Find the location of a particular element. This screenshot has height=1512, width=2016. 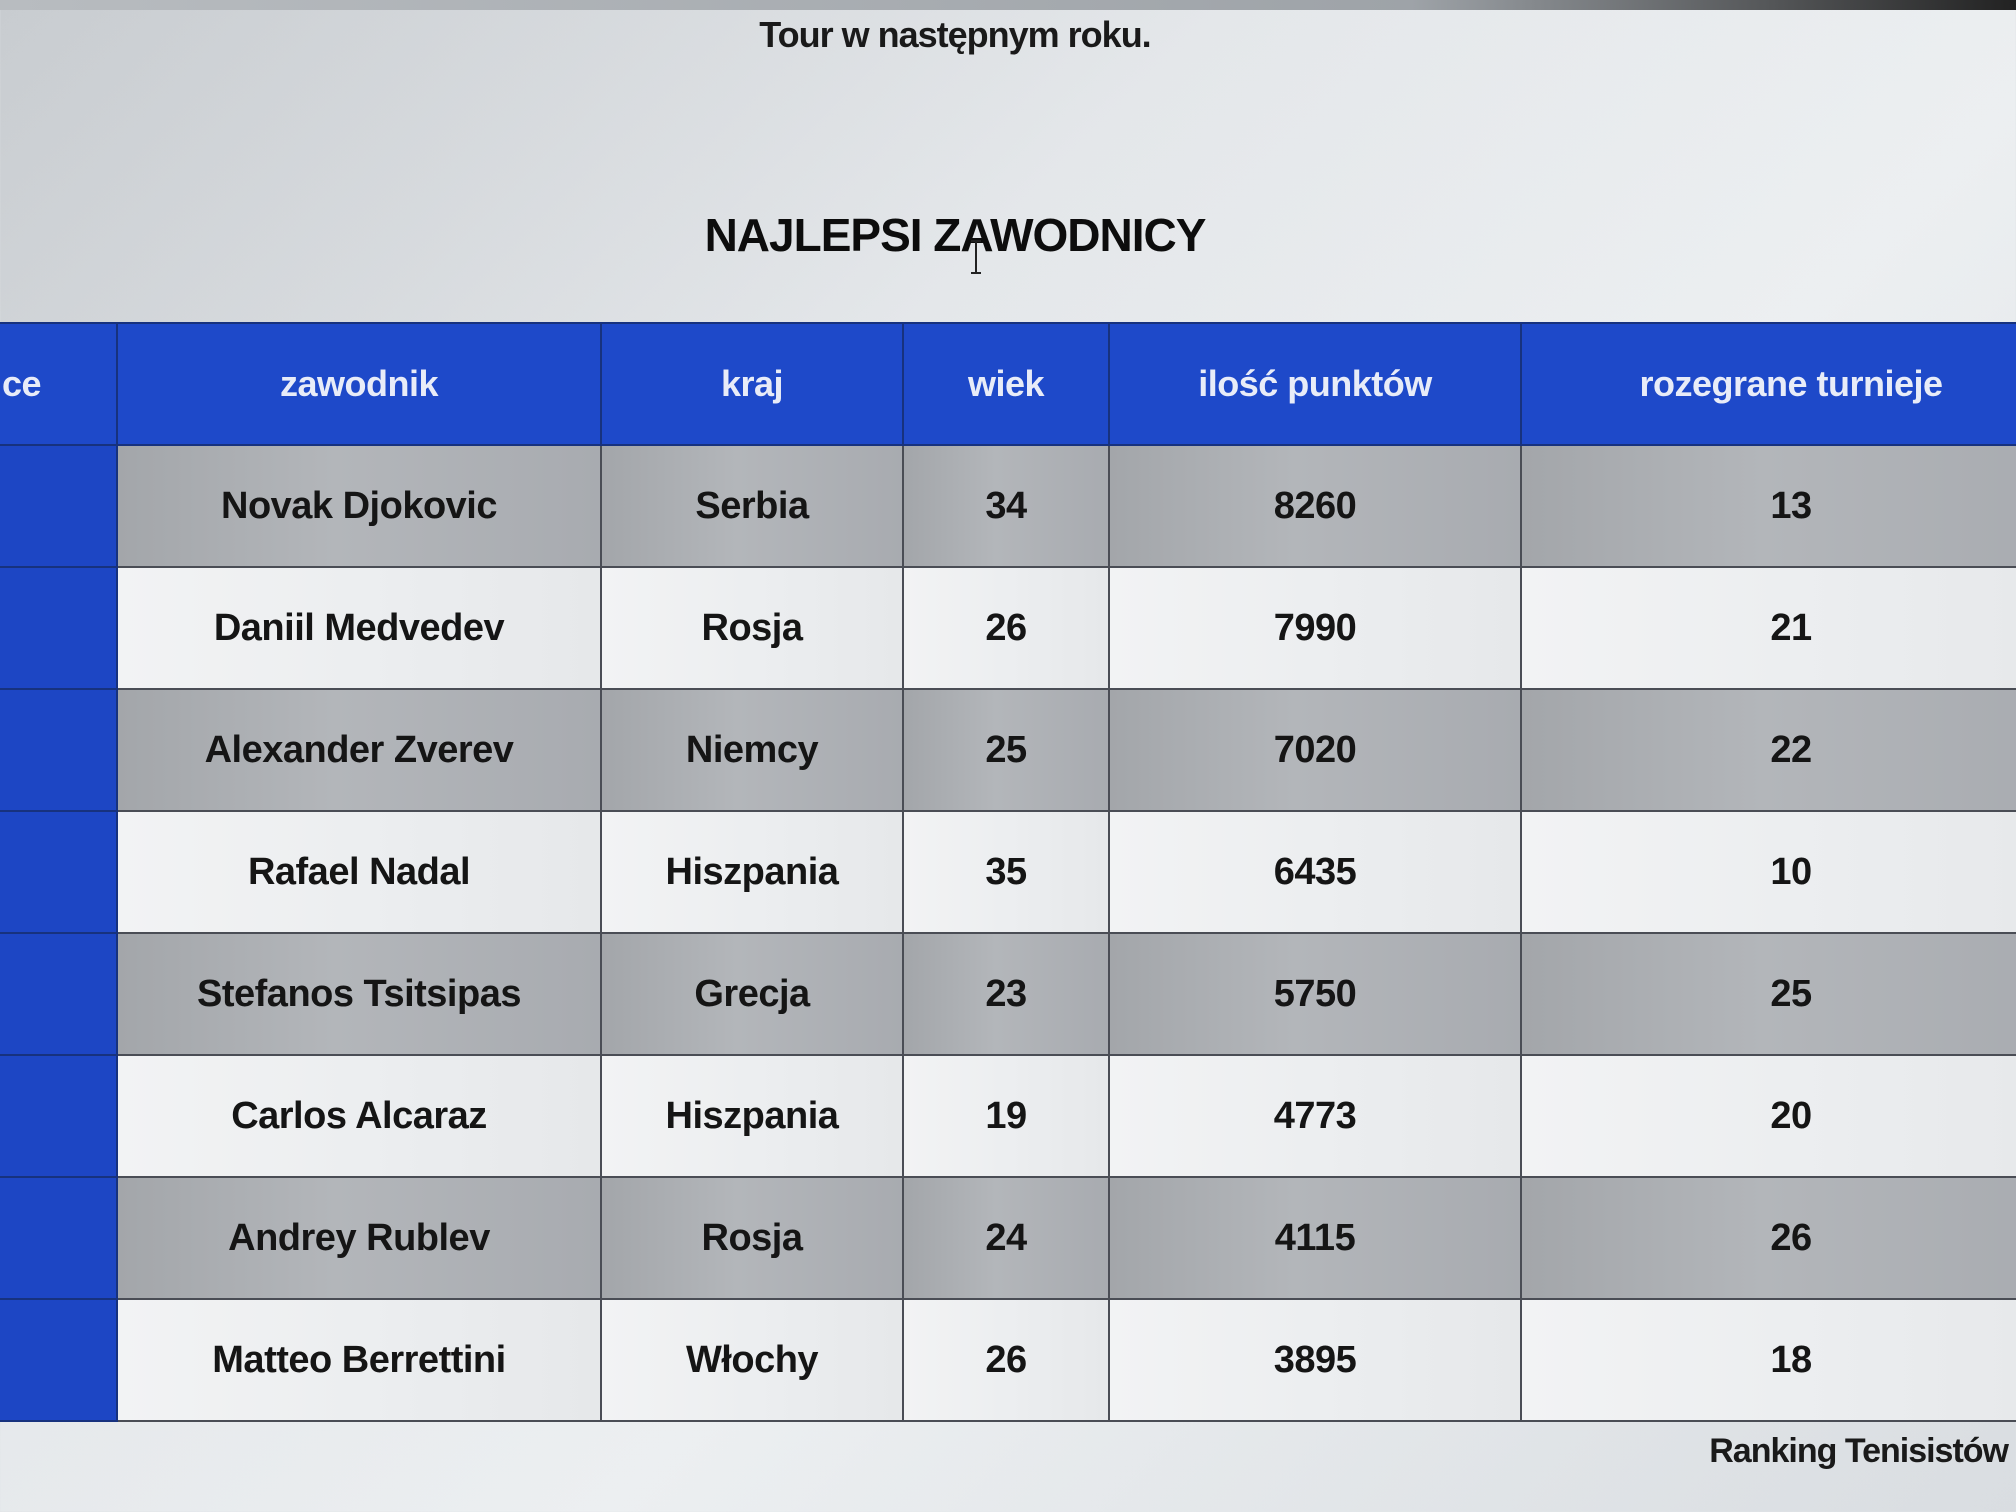

table-row: Carlos Alcaraz Hiszpania 19 4773 20 is located at coordinates (1008, 1116).